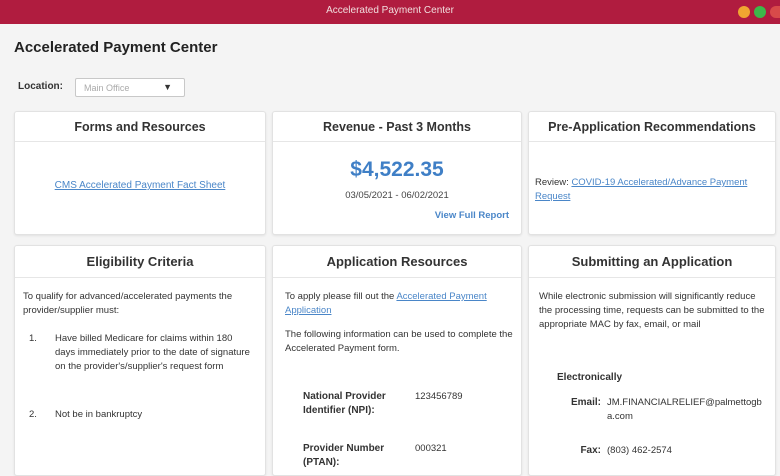 The height and width of the screenshot is (476, 780). What do you see at coordinates (33, 338) in the screenshot?
I see `list-item-number: 1.` at bounding box center [33, 338].